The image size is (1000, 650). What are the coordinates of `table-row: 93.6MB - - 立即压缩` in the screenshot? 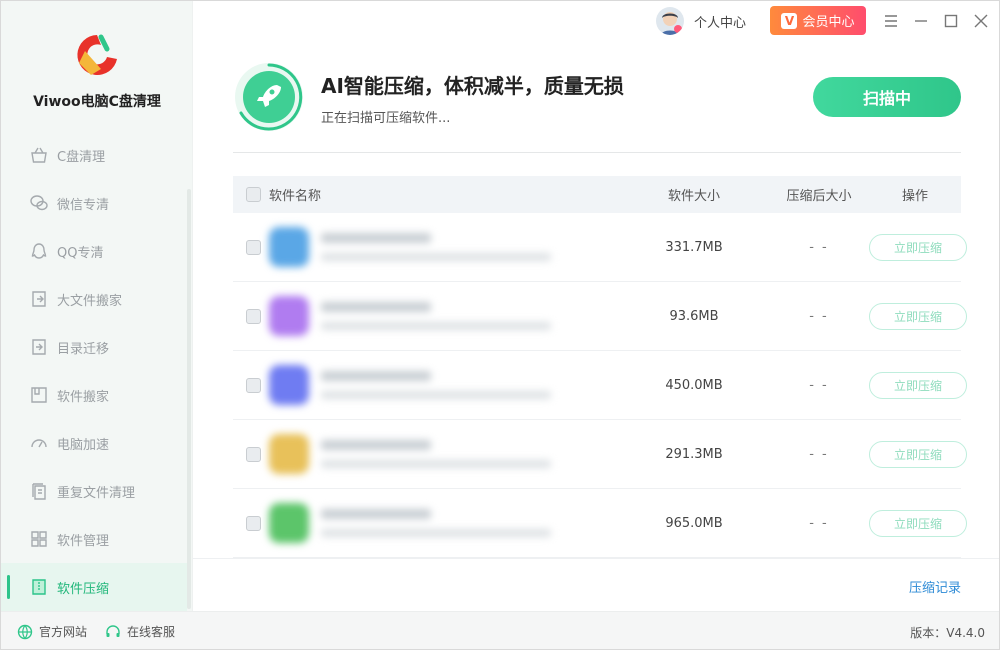 It's located at (600, 316).